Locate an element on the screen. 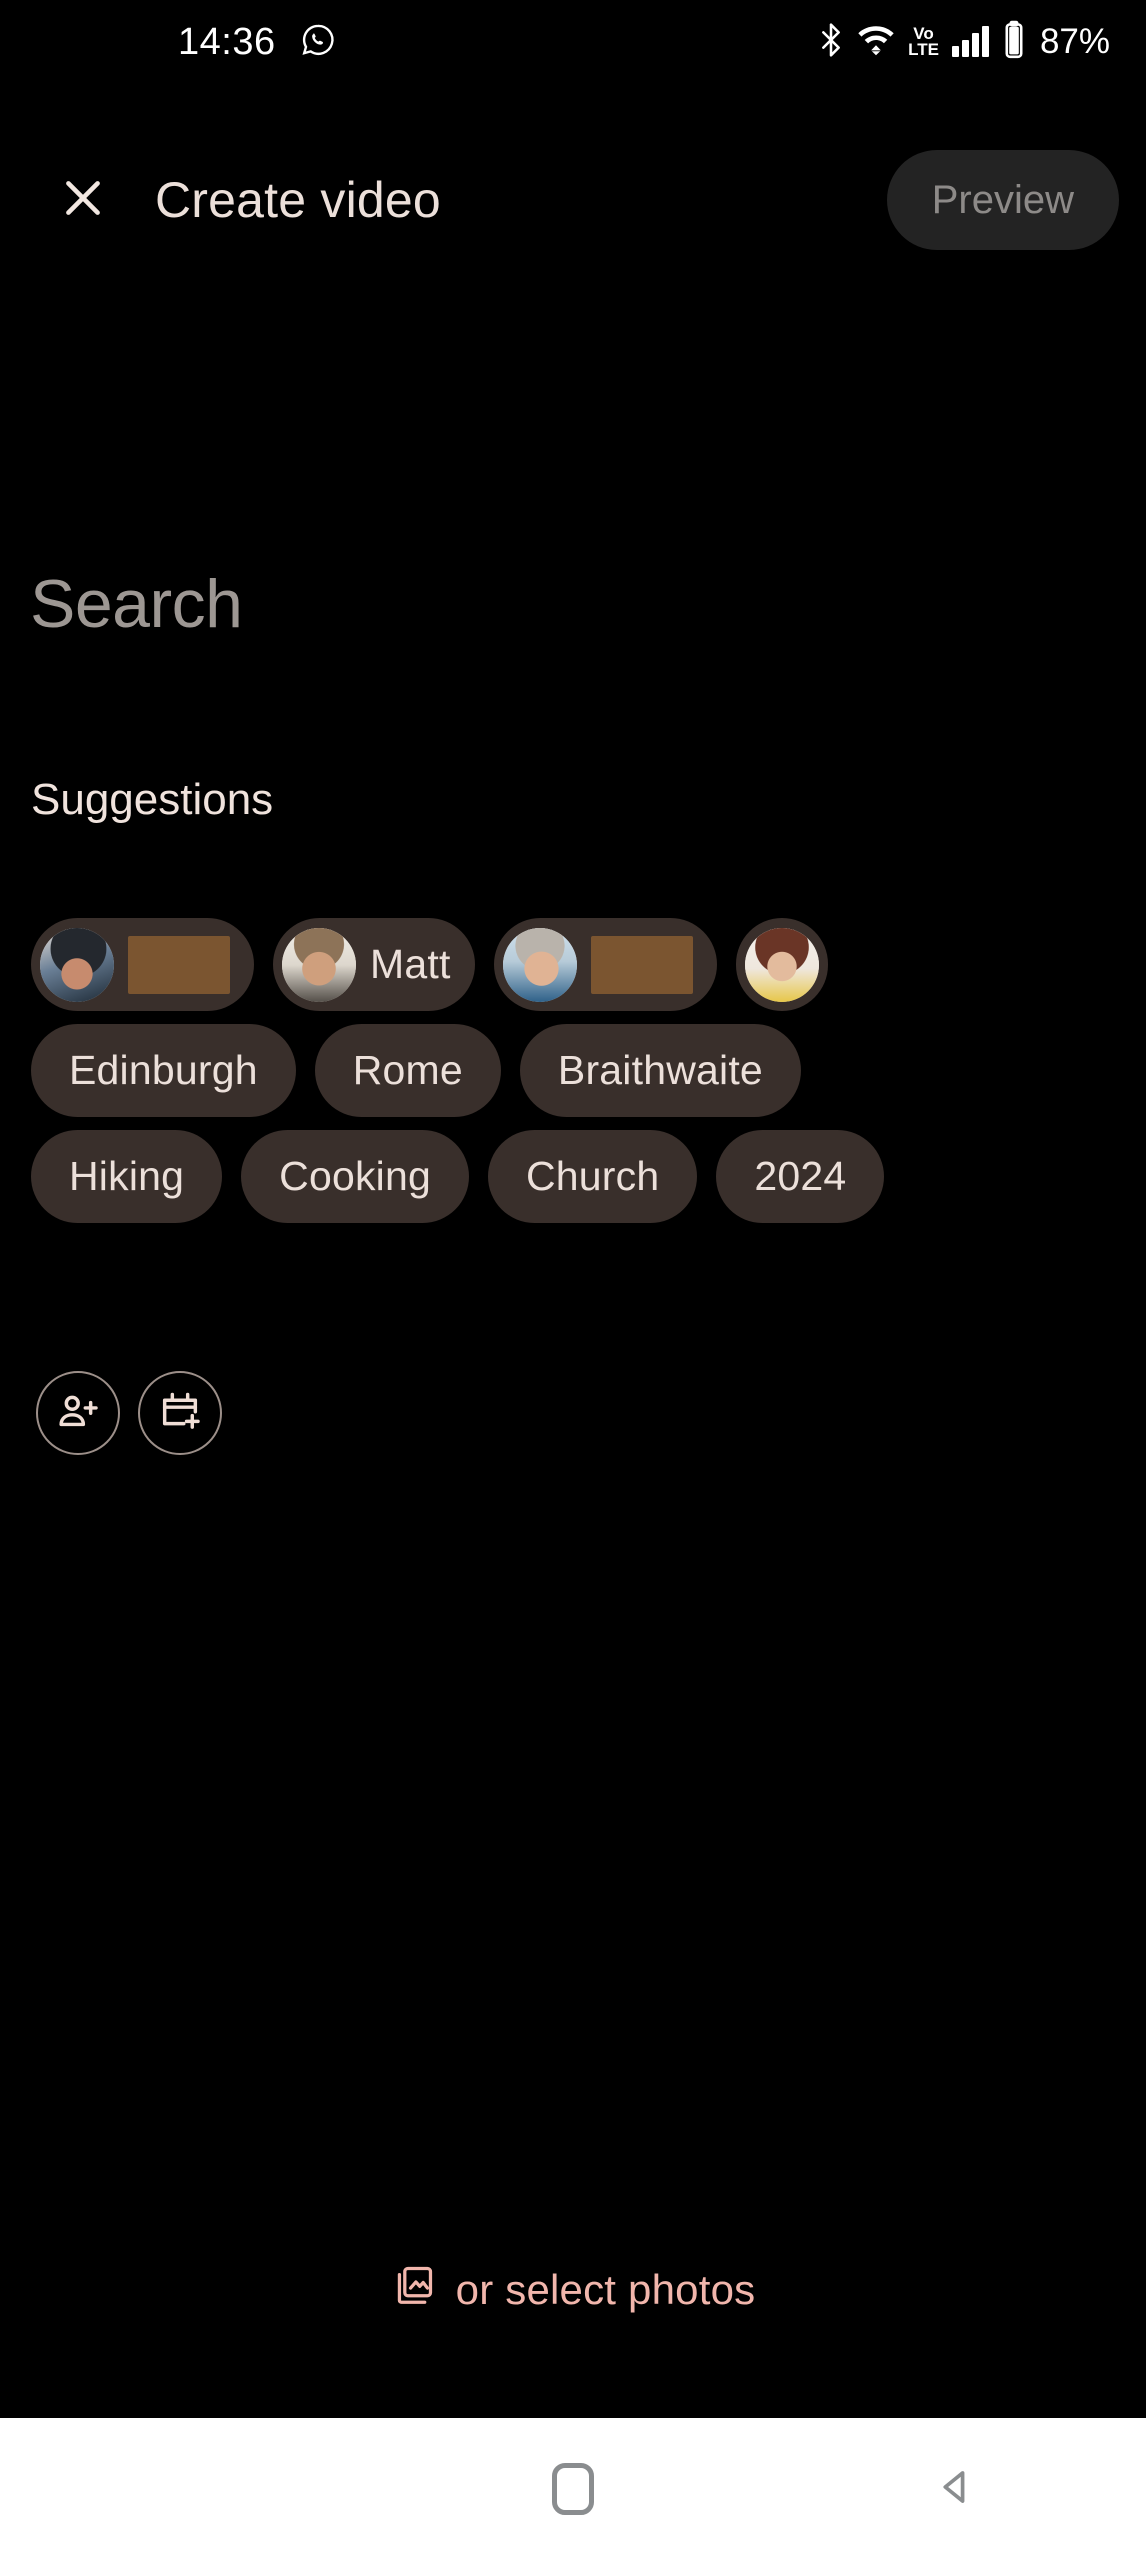 This screenshot has width=1146, height=2560. suggestion-chip-row: Hiking Cooking Church 2024 is located at coordinates (573, 1176).